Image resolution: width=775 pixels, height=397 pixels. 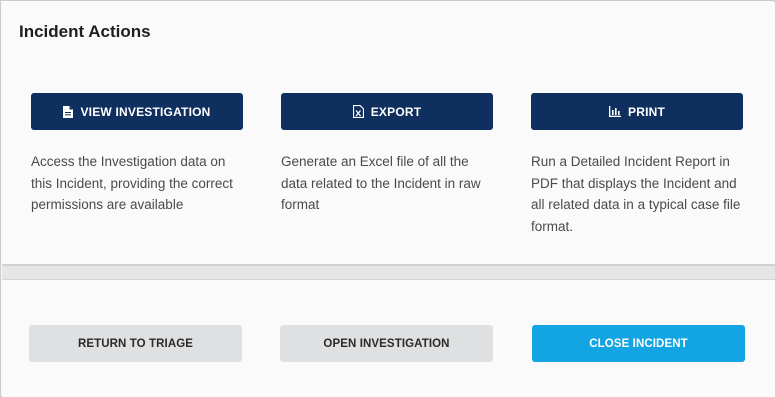 What do you see at coordinates (135, 343) in the screenshot?
I see `return-to-triage-button: RETURN TO TRIAGE` at bounding box center [135, 343].